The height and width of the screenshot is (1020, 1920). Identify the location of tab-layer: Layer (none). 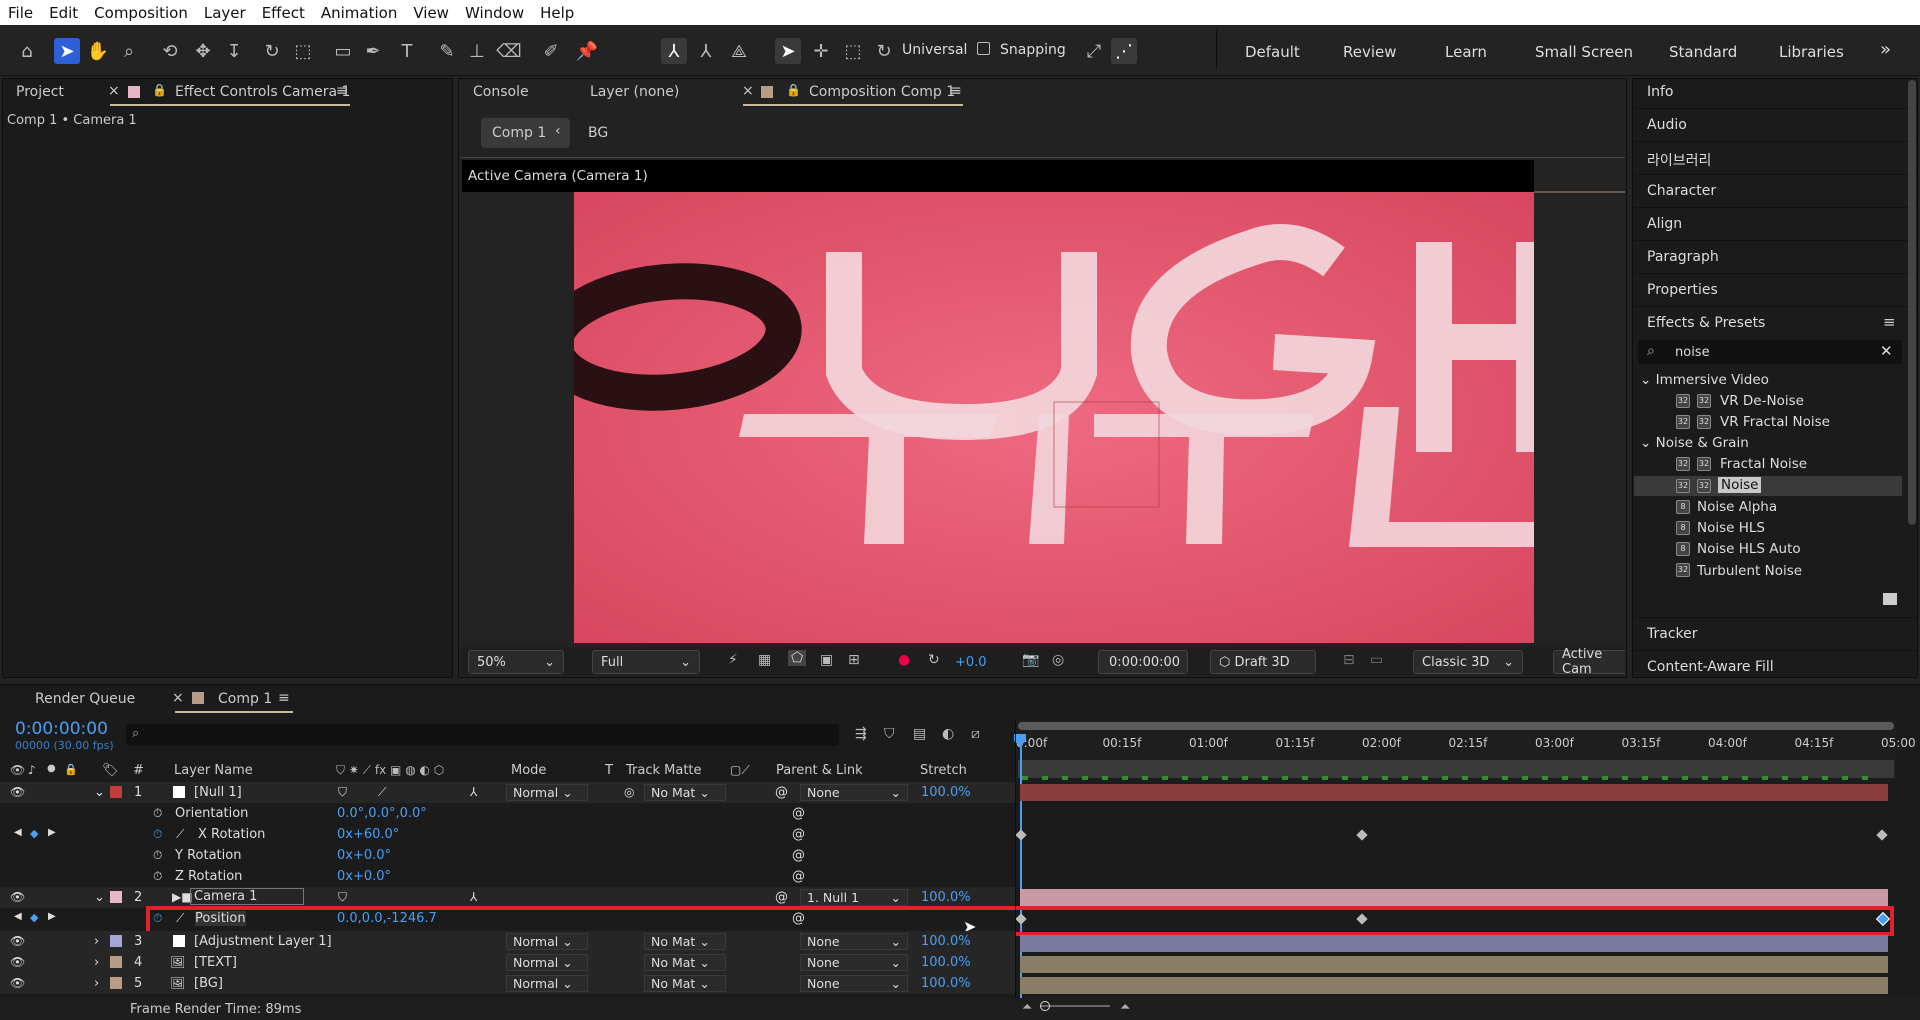
(634, 92).